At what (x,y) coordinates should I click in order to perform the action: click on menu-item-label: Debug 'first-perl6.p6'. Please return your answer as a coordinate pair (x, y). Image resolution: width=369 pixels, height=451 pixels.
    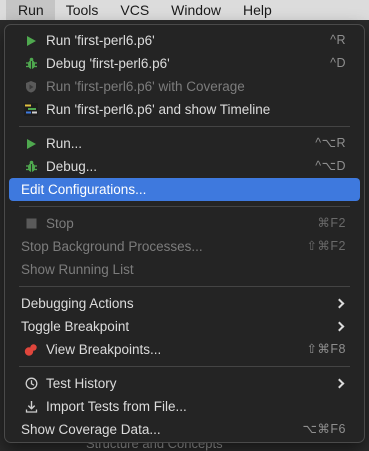
    Looking at the image, I should click on (188, 63).